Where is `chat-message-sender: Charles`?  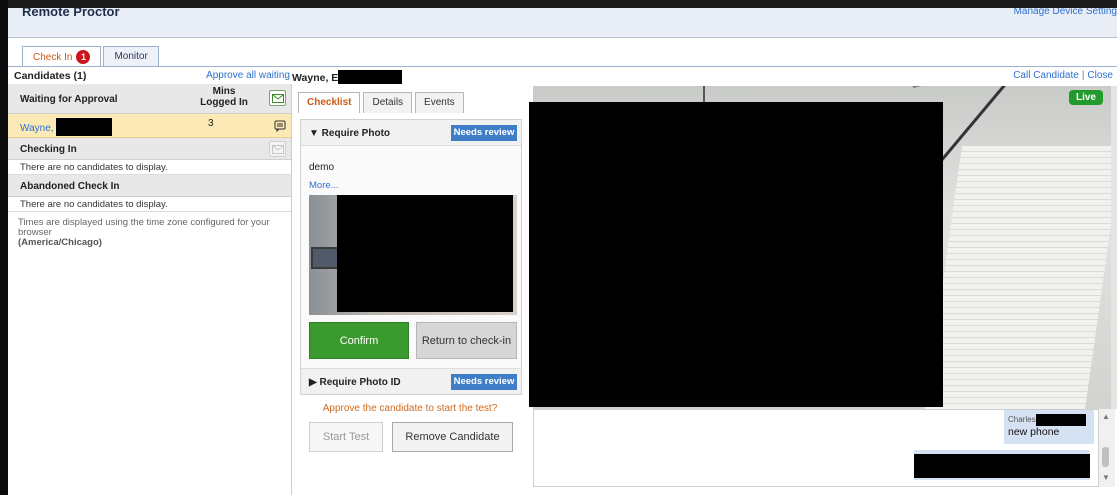 chat-message-sender: Charles is located at coordinates (1047, 420).